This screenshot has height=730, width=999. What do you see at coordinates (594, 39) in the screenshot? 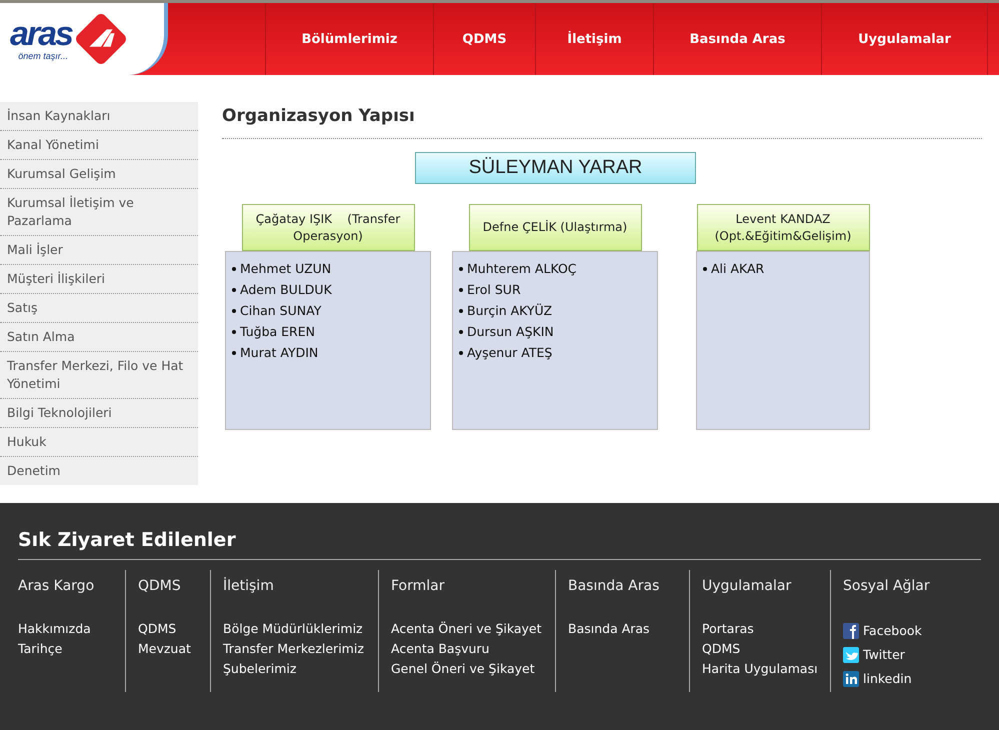
I see `nav-link: İletişim` at bounding box center [594, 39].